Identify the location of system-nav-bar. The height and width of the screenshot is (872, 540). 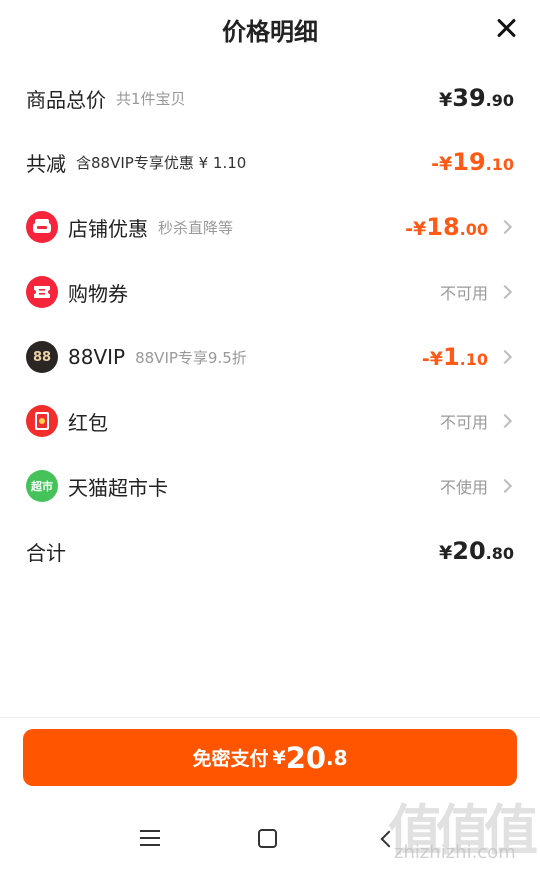
(270, 836).